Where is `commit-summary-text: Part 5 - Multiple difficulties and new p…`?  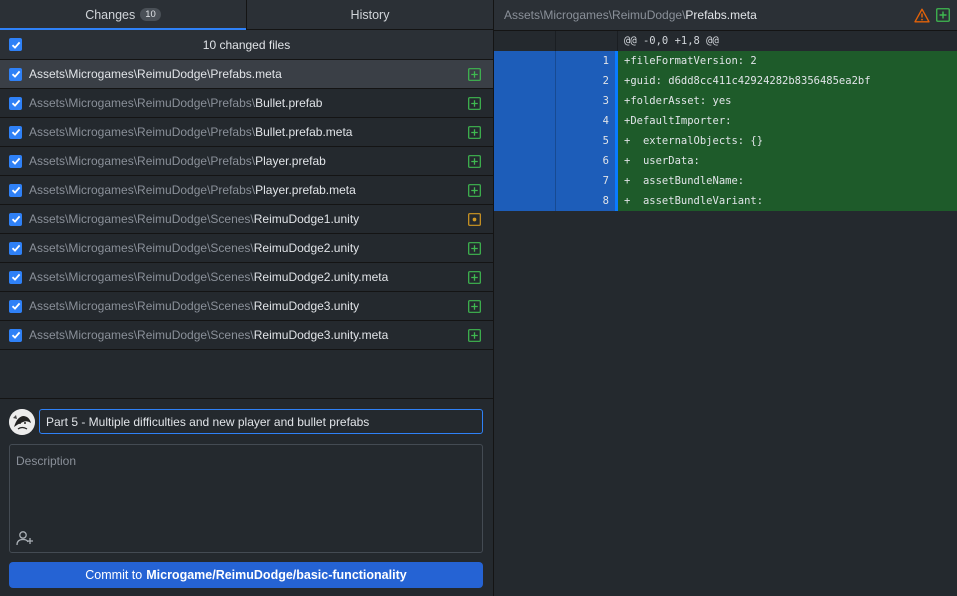
commit-summary-text: Part 5 - Multiple difficulties and new p… is located at coordinates (208, 421).